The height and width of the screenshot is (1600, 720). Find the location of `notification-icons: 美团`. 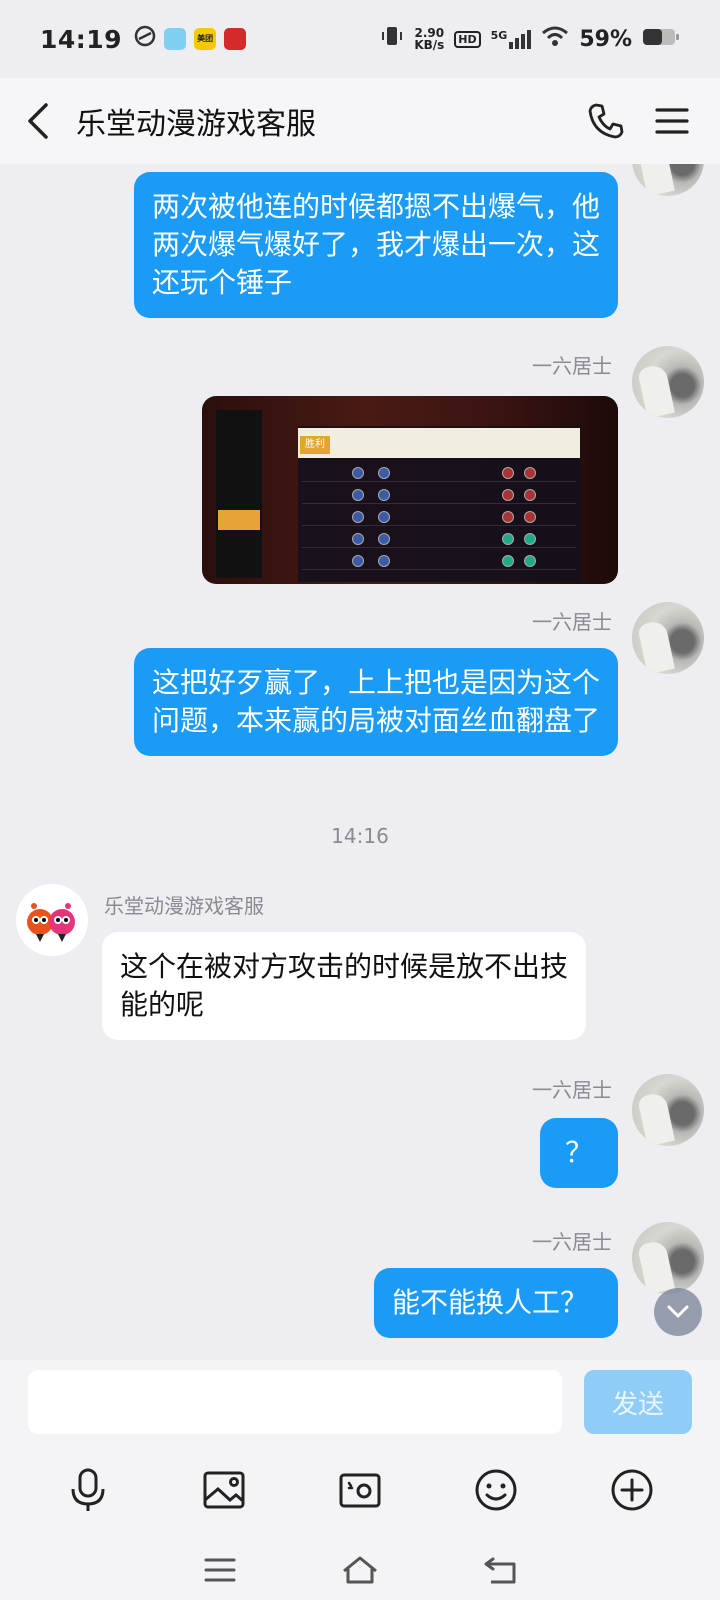

notification-icons: 美团 is located at coordinates (190, 39).